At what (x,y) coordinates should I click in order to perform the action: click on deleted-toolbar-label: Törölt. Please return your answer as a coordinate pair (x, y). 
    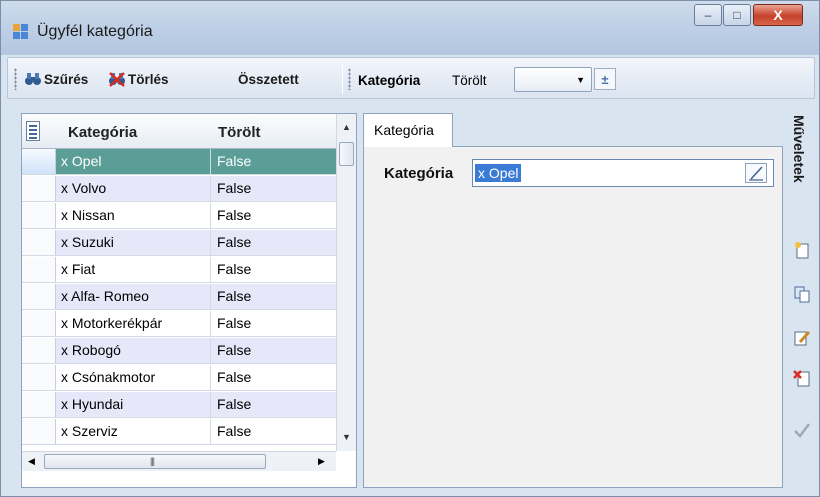
    Looking at the image, I should click on (469, 80).